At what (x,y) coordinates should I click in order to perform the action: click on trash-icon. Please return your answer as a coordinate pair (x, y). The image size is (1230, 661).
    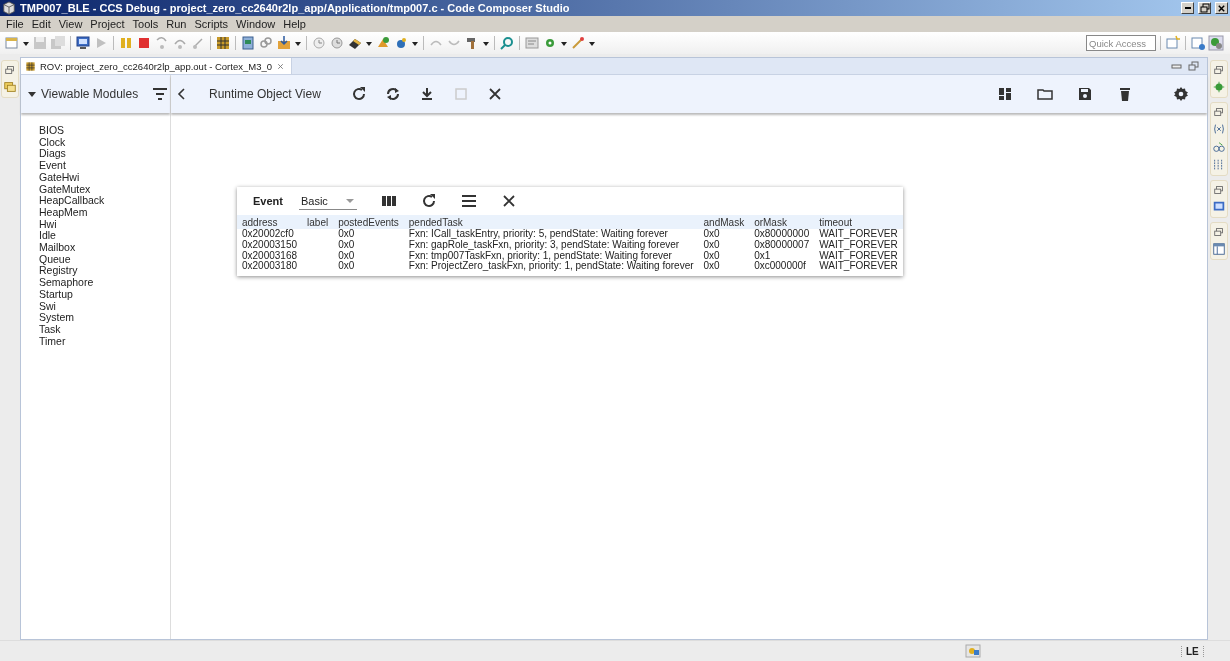
    Looking at the image, I should click on (1125, 94).